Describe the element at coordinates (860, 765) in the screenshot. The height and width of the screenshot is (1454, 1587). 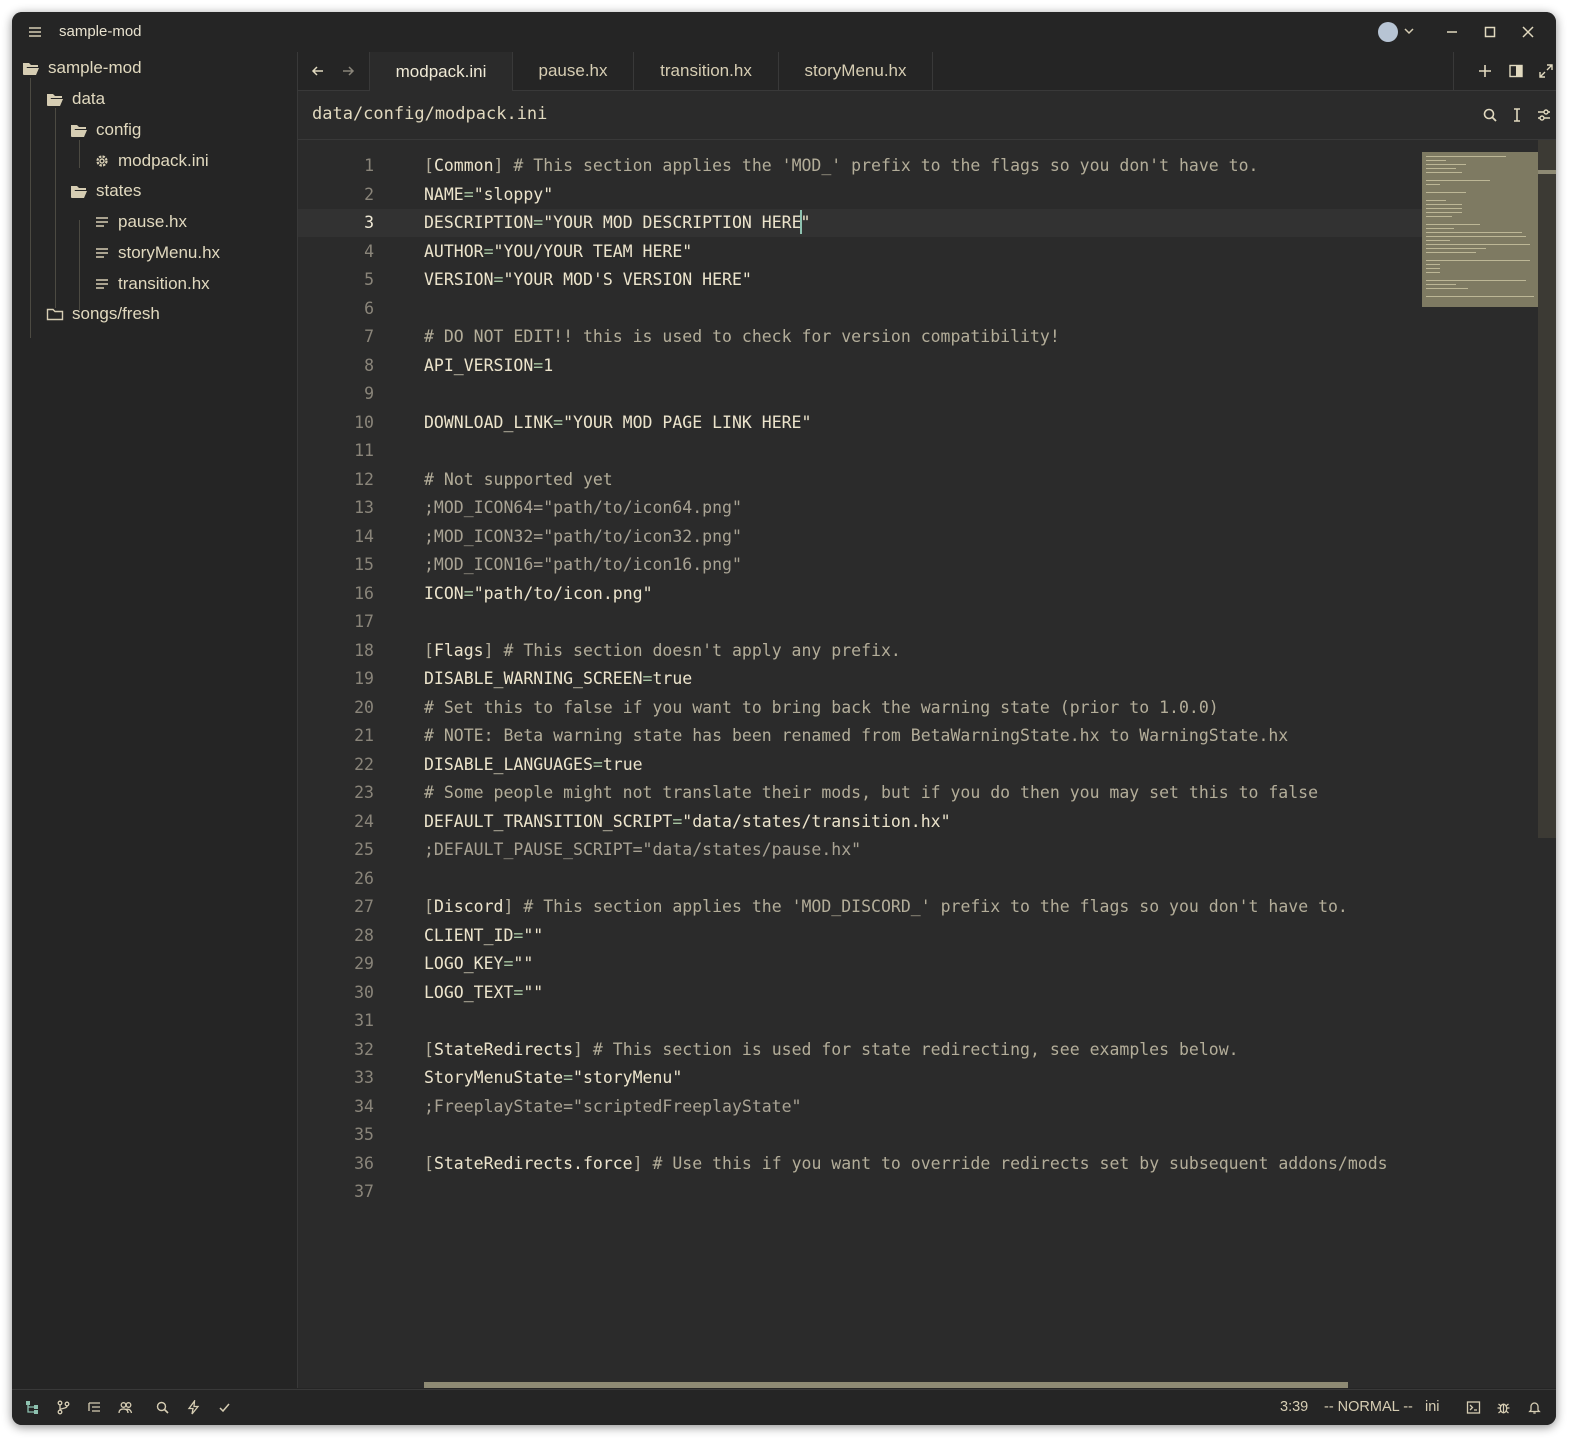
I see `code-line: 22 DISABLE_LANGUAGES=true` at that location.